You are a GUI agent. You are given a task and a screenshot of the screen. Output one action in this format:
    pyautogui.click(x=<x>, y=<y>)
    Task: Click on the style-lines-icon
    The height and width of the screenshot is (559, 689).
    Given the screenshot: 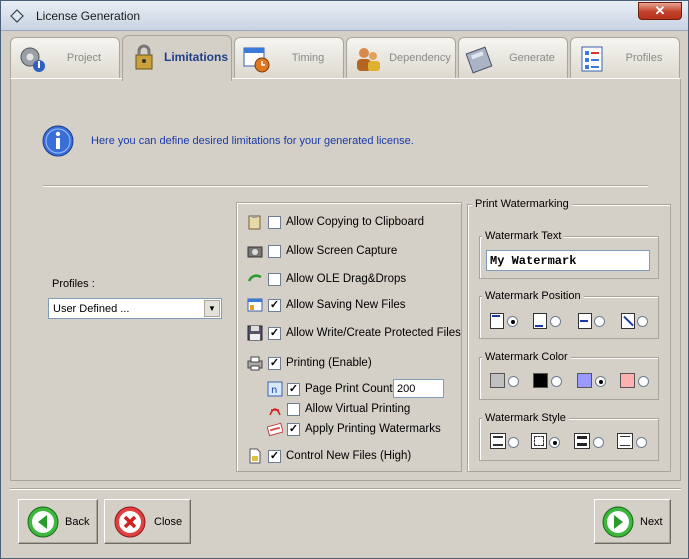 What is the action you would take?
    pyautogui.click(x=498, y=441)
    